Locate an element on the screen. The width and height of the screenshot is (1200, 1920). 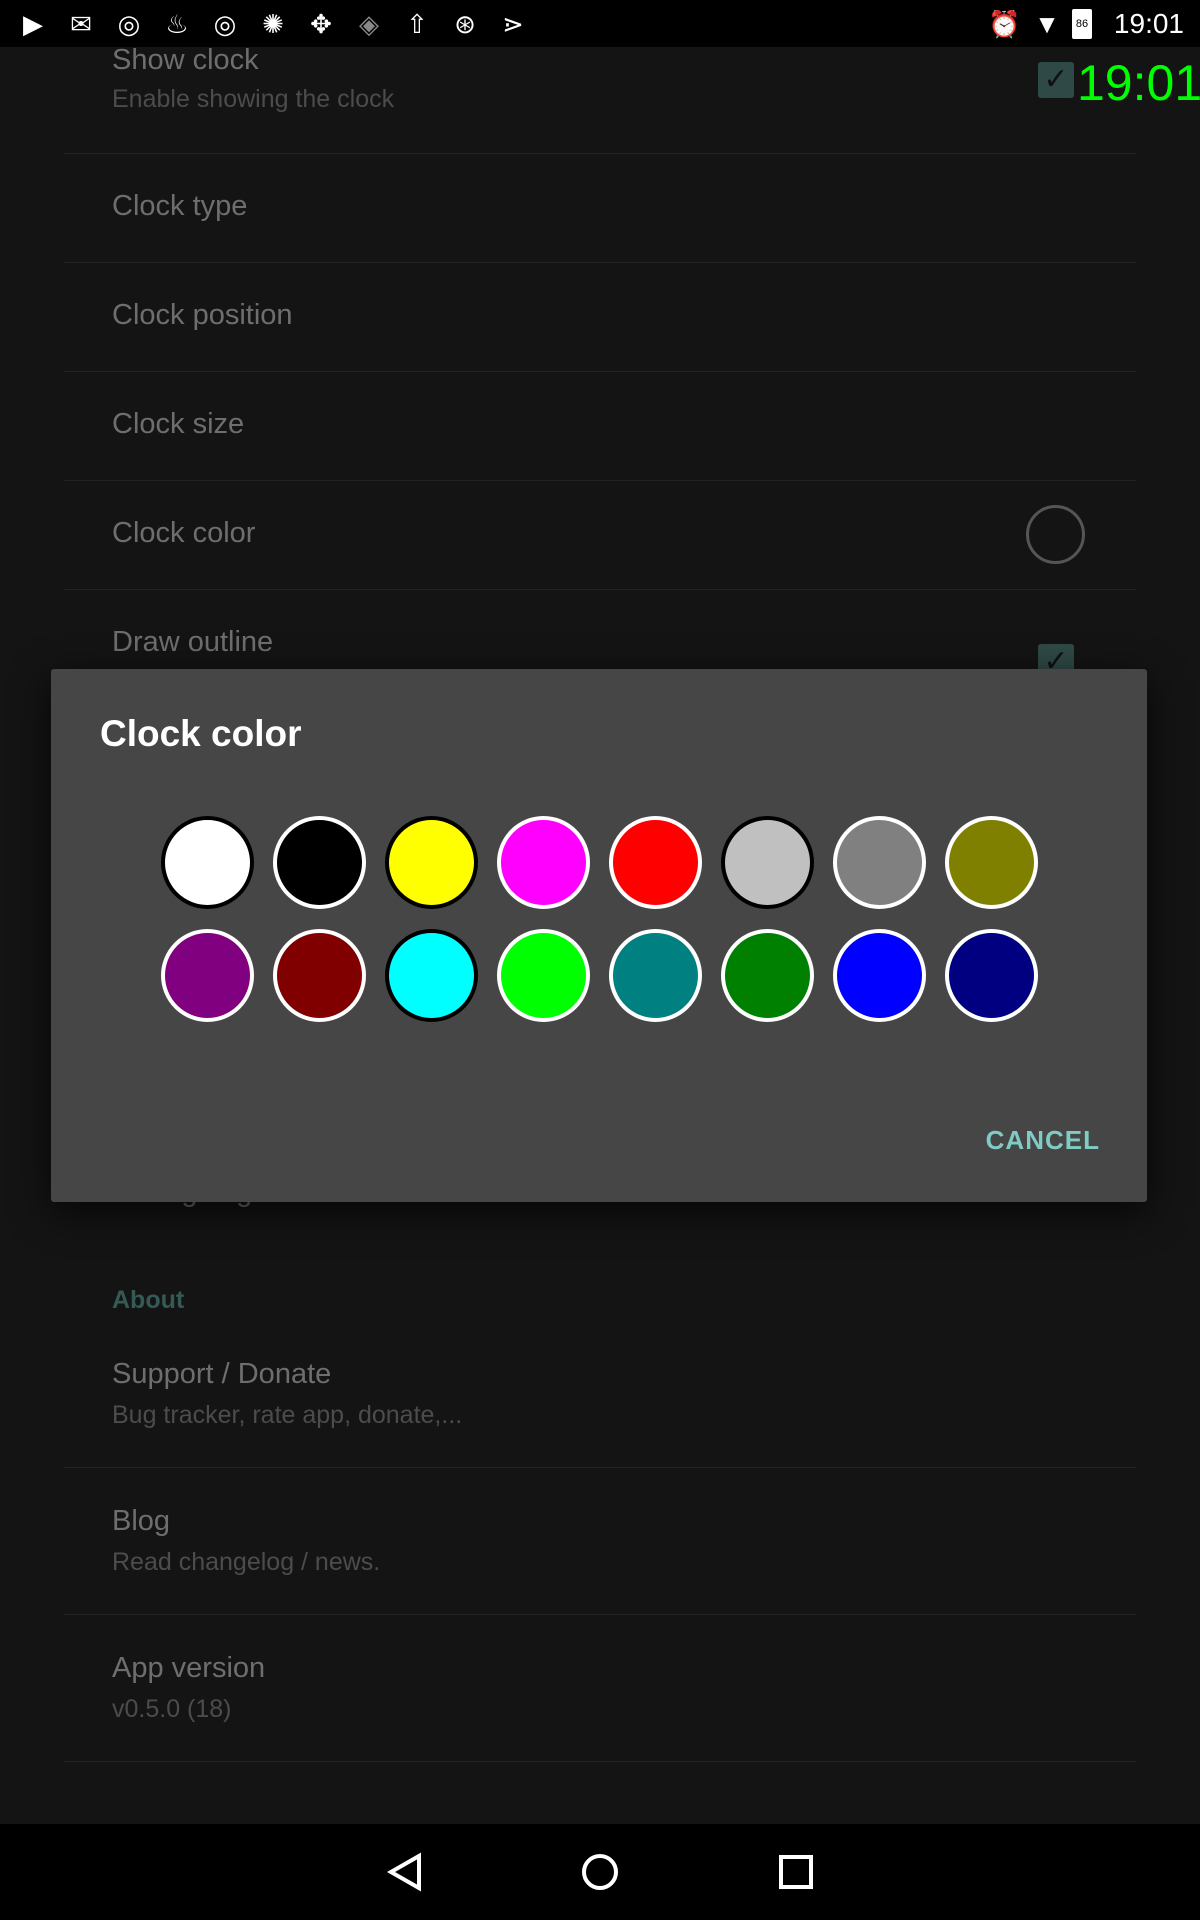
upload-icon: ⇧ is located at coordinates (417, 24).